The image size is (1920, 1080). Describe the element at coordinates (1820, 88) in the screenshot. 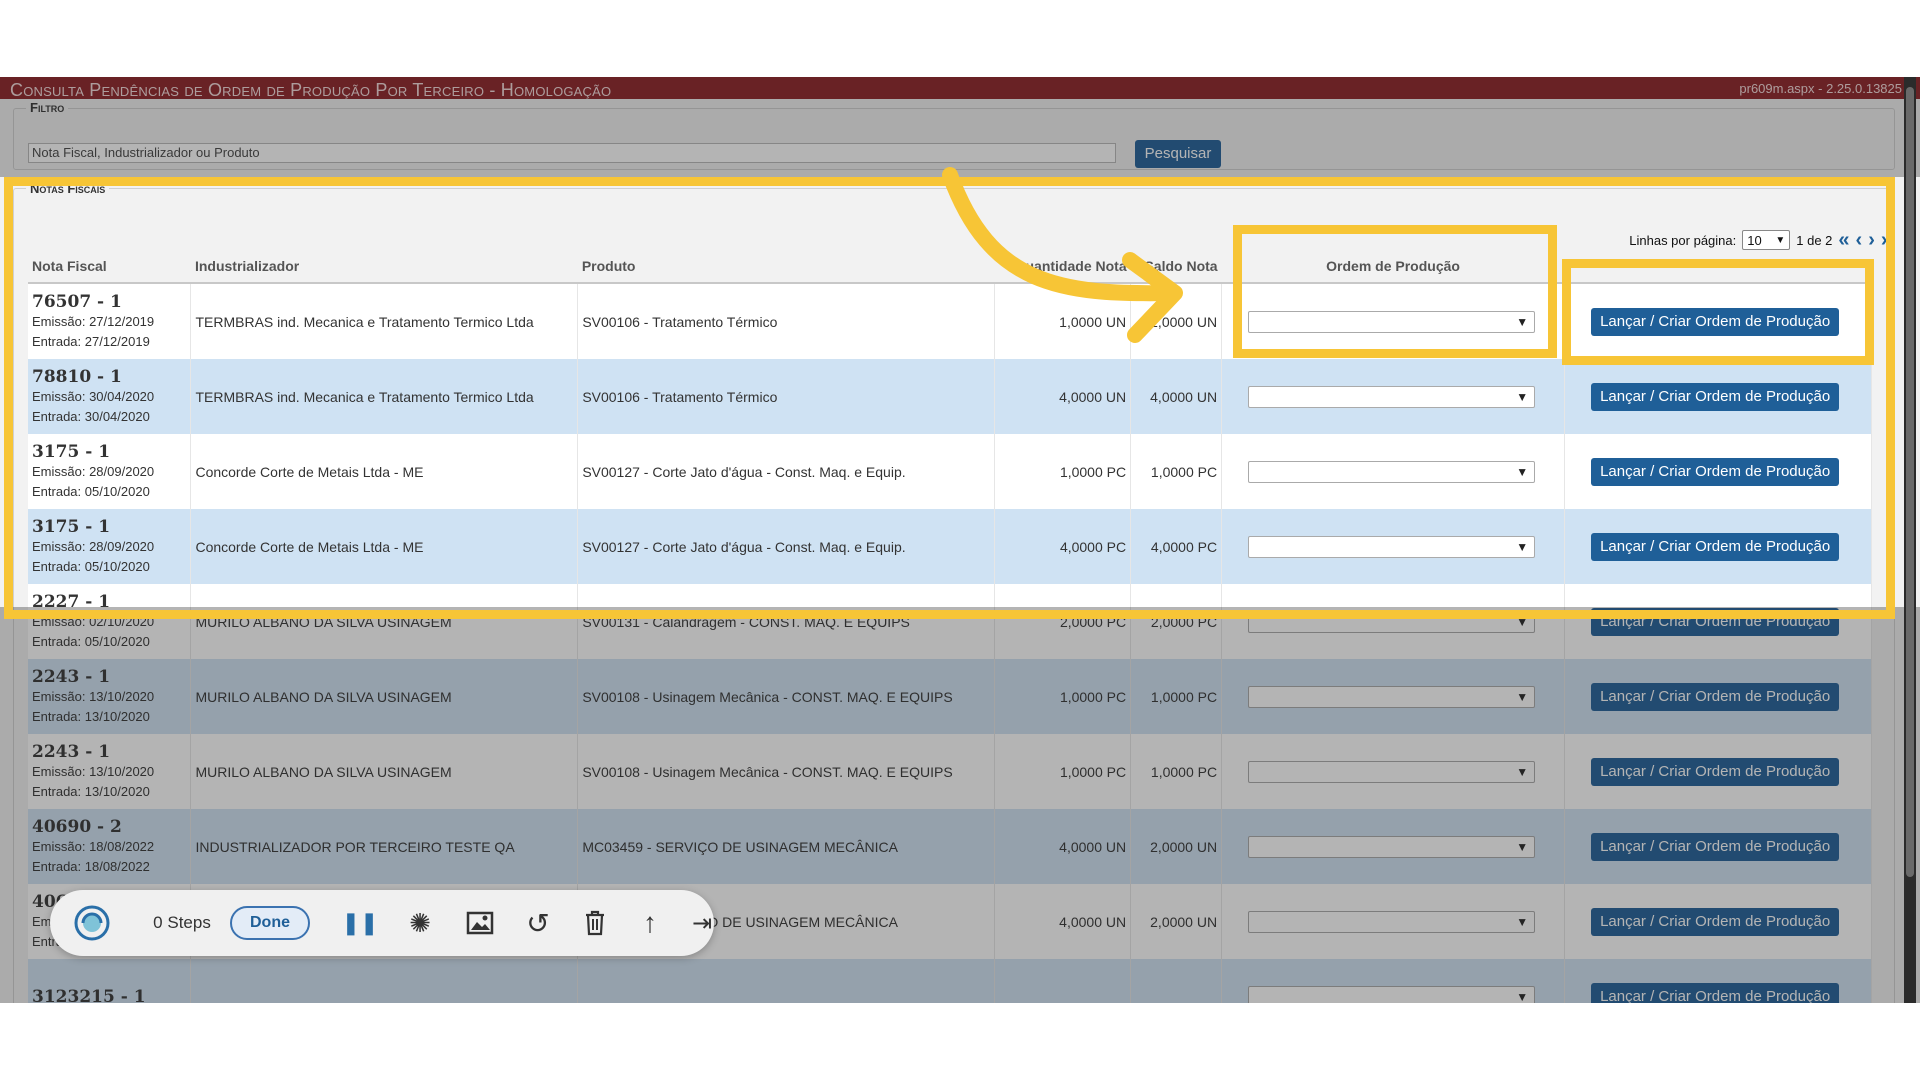

I see `version-label: pr609m.aspx - 2.25.0.13825` at that location.